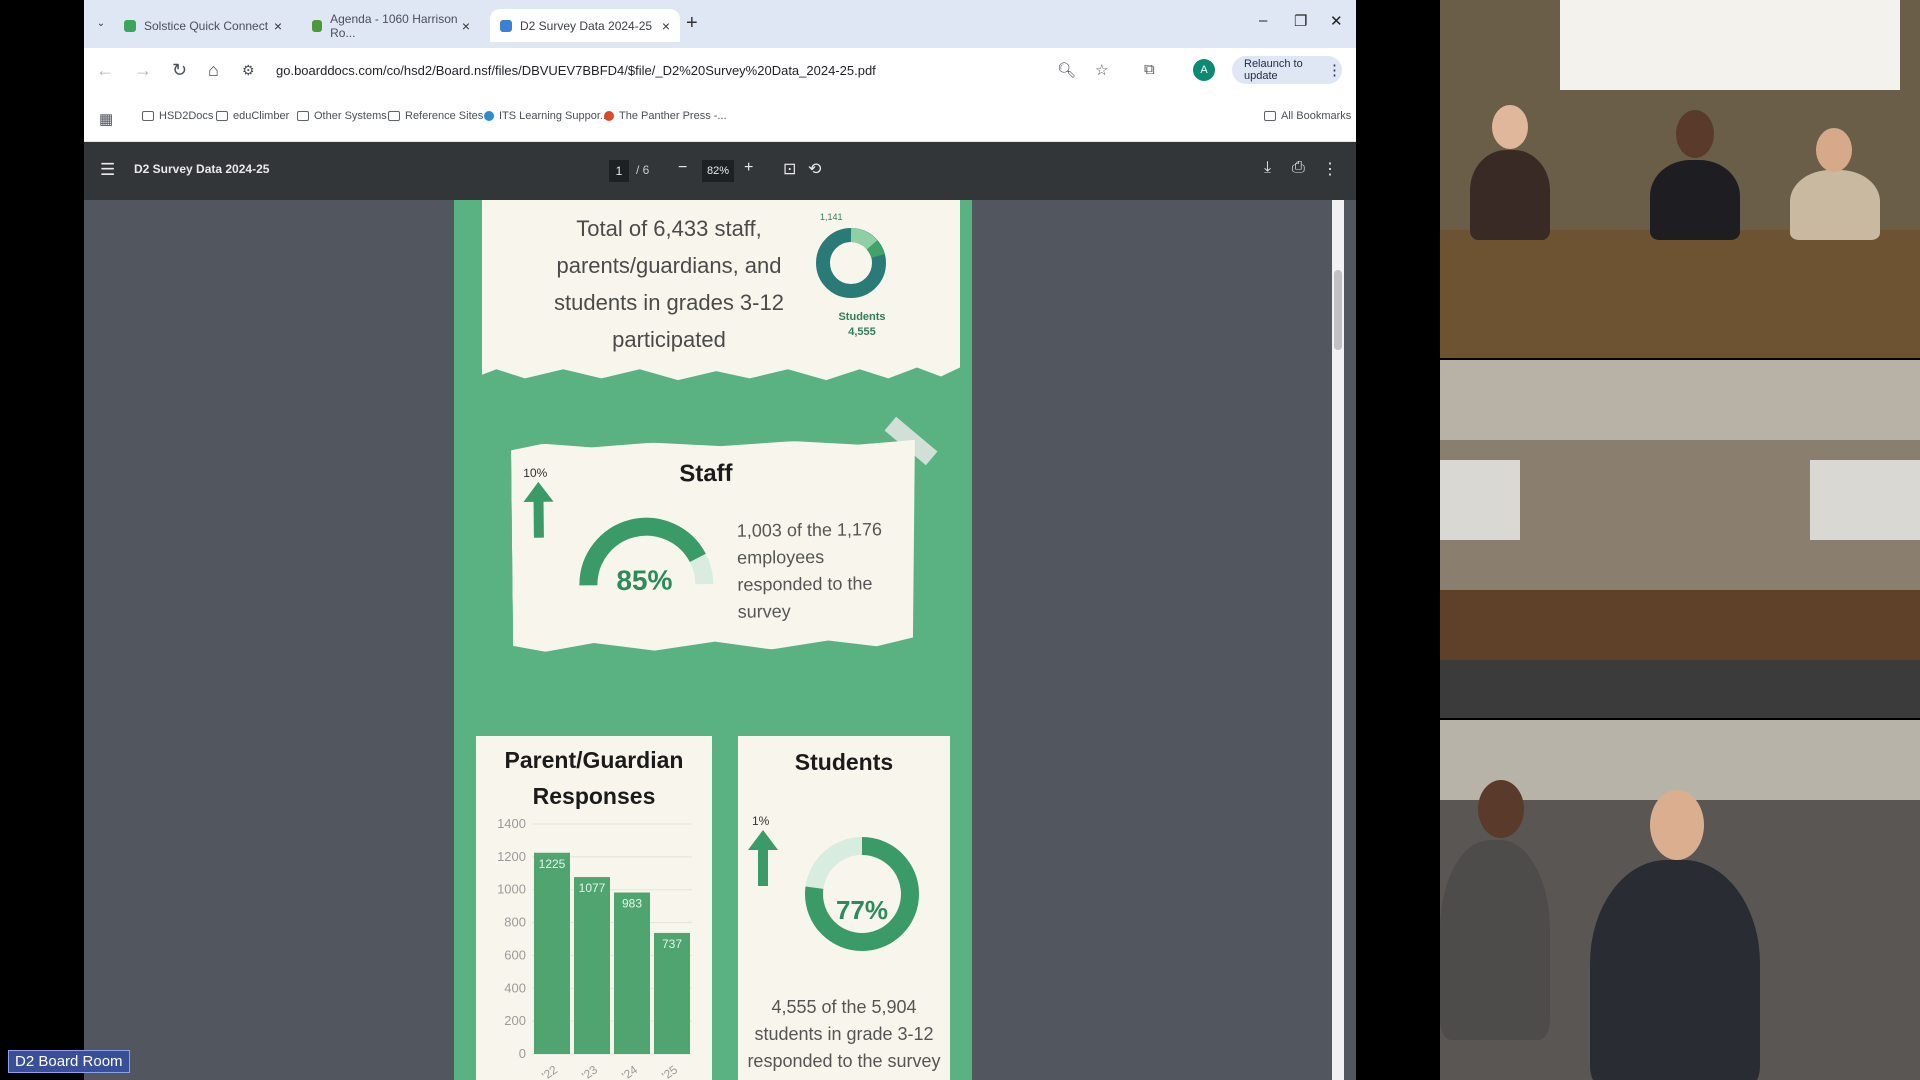 The width and height of the screenshot is (1920, 1080). What do you see at coordinates (253, 70) in the screenshot?
I see `site-info-icon: ⚙` at bounding box center [253, 70].